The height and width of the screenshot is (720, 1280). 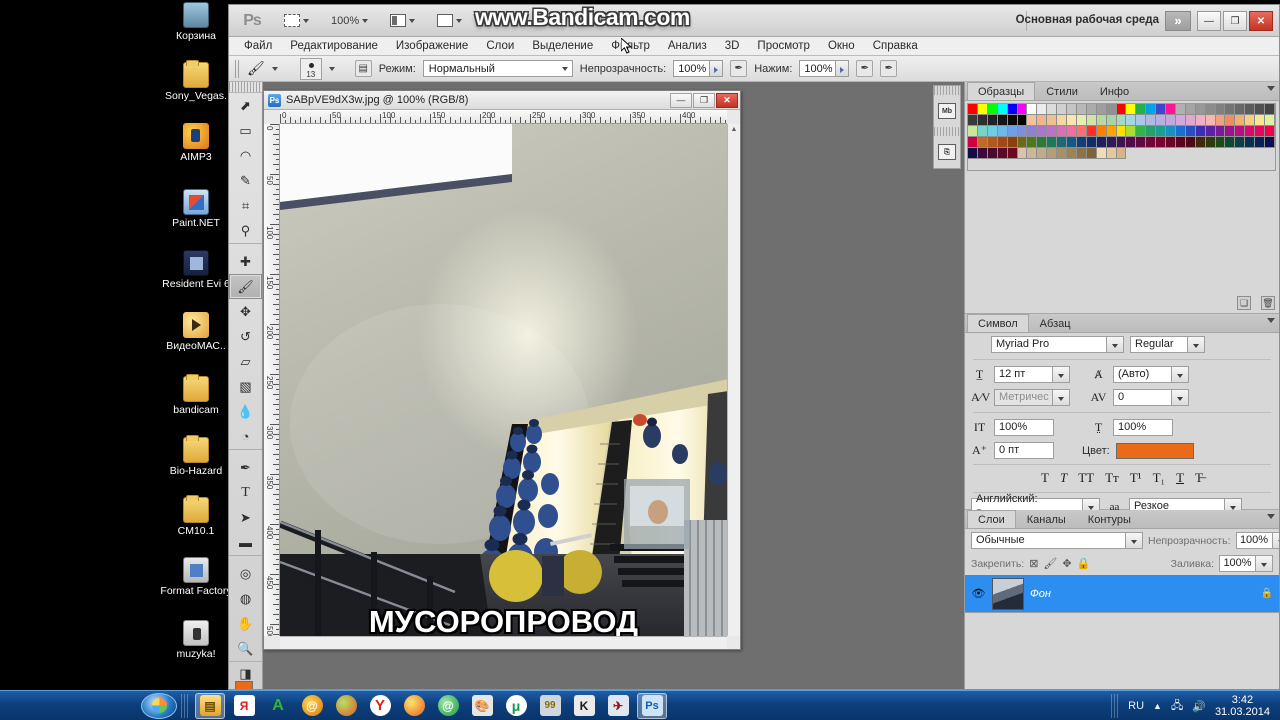 What do you see at coordinates (245, 311) in the screenshot?
I see `tool-clone-stamp: ✥` at bounding box center [245, 311].